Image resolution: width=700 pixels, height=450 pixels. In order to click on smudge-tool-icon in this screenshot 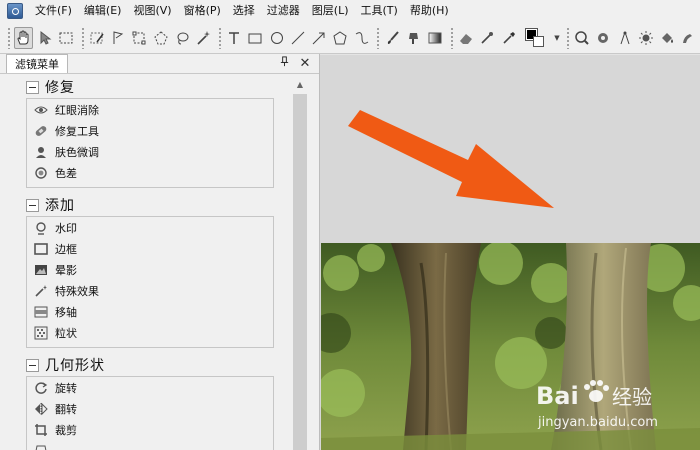, I will do `click(688, 38)`.